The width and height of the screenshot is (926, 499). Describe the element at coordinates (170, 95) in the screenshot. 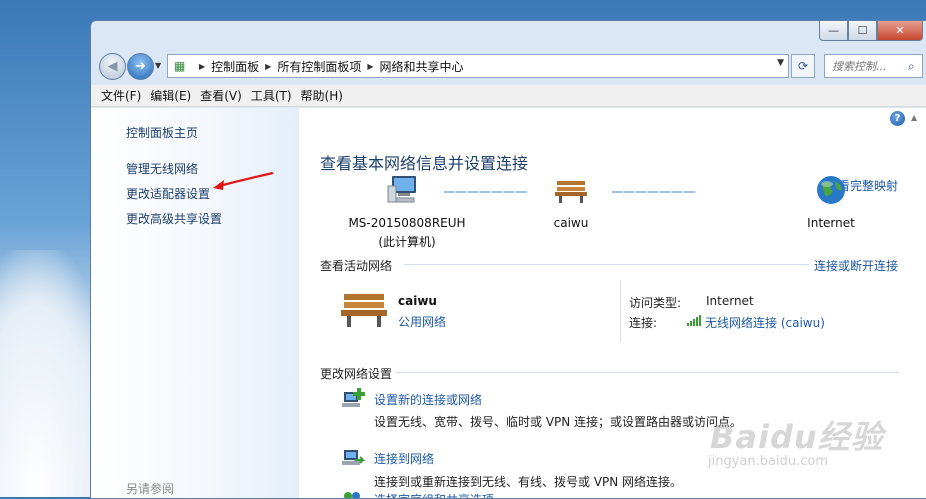

I see `menu-edit: 编辑(E)` at that location.